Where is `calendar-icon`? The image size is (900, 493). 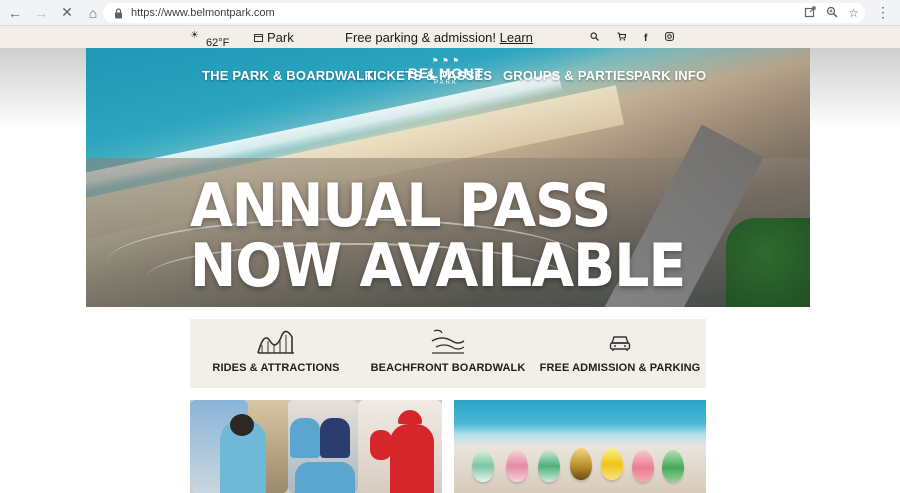
calendar-icon is located at coordinates (258, 37).